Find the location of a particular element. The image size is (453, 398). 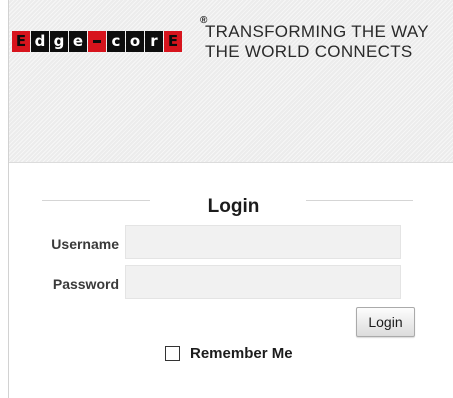

logo-letter: d is located at coordinates (40, 41).